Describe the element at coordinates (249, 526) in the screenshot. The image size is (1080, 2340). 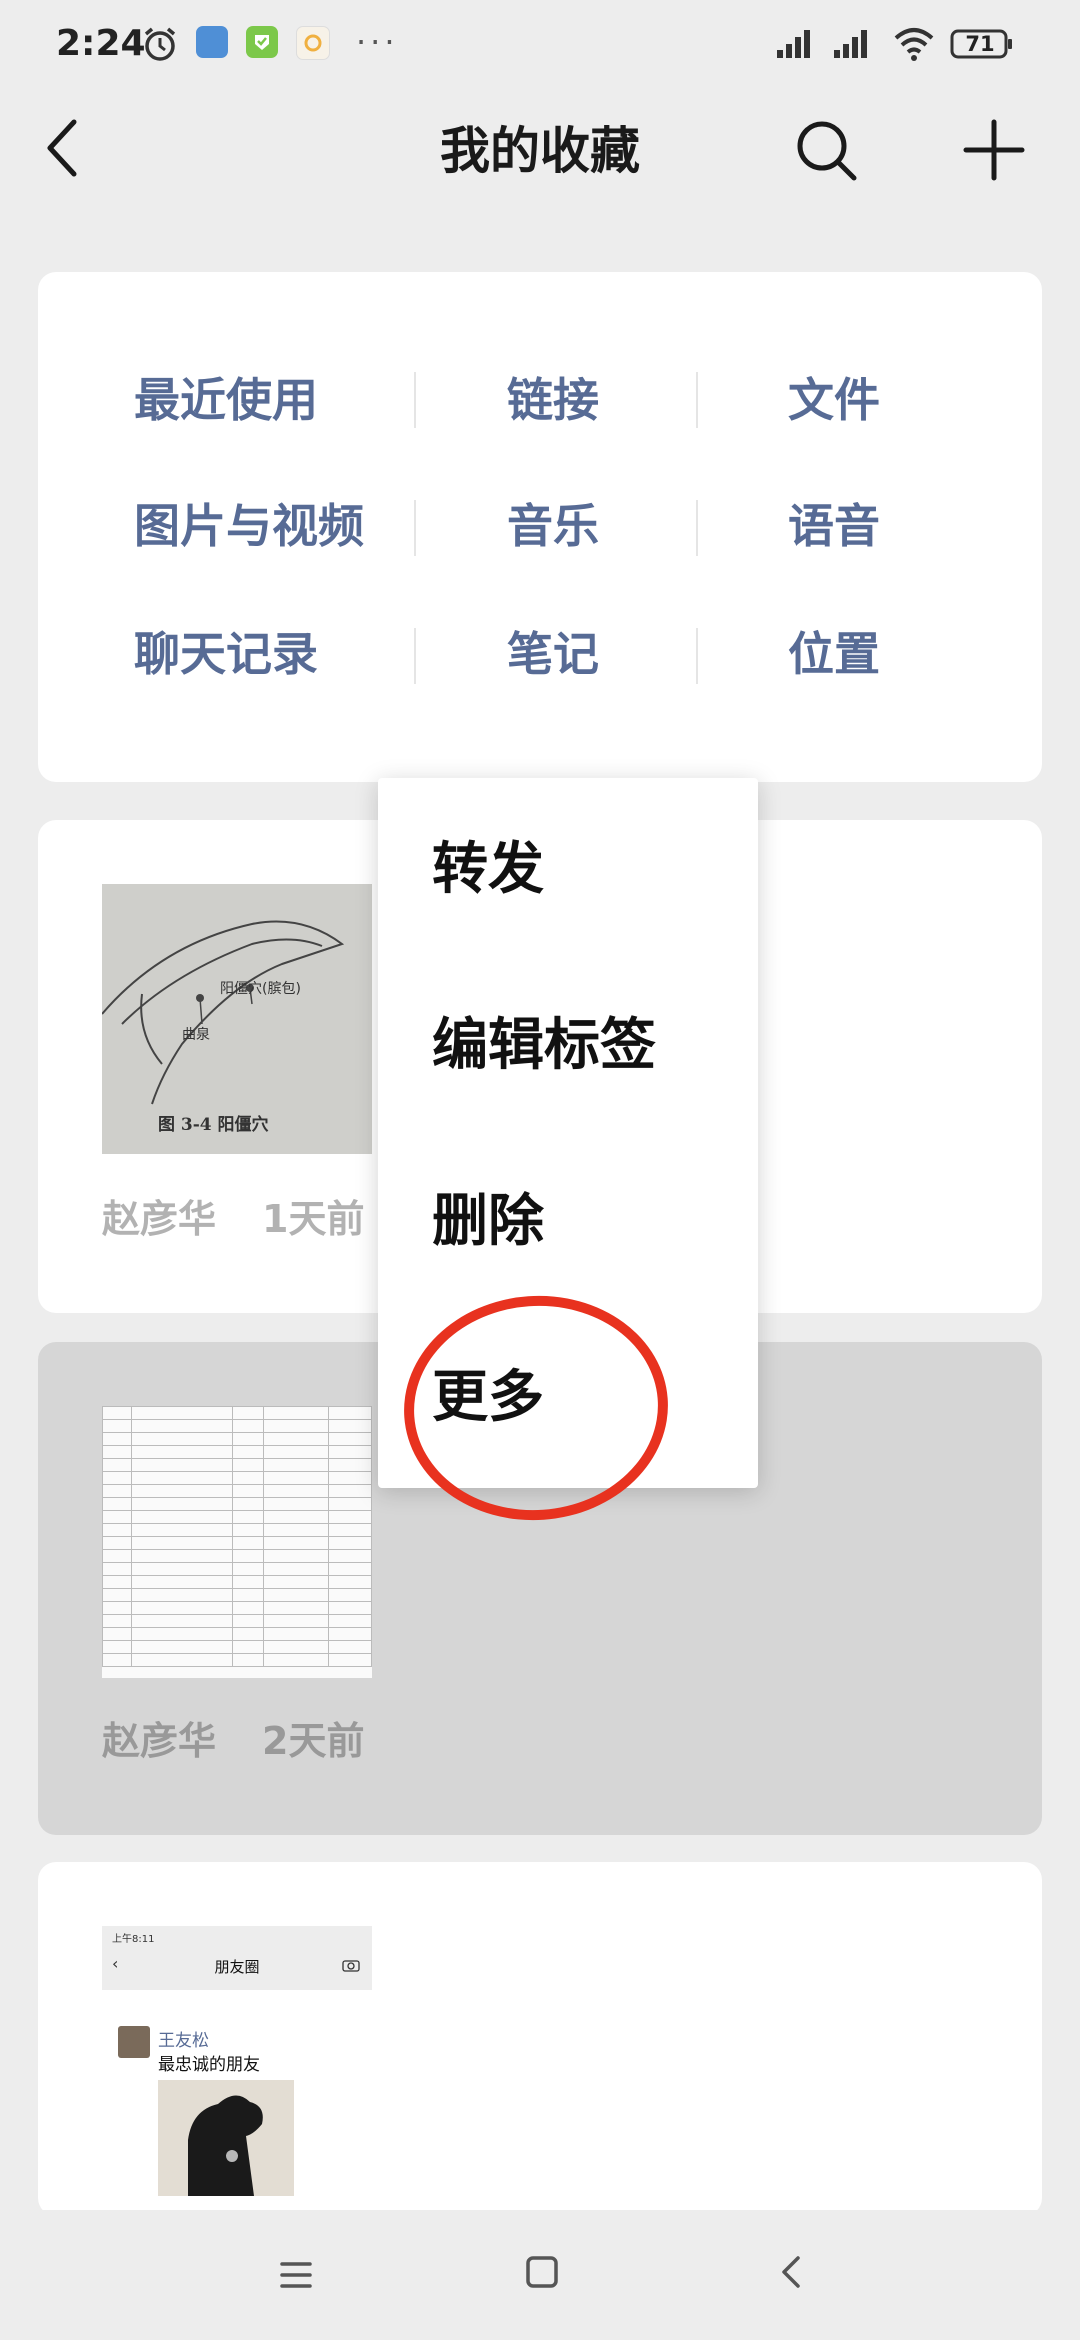
I see `category-images-videos: 图片与视频` at that location.